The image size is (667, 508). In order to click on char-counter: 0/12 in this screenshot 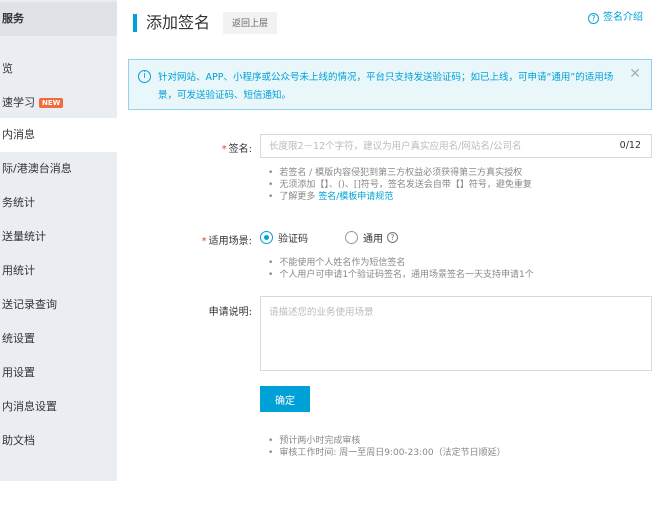, I will do `click(630, 145)`.